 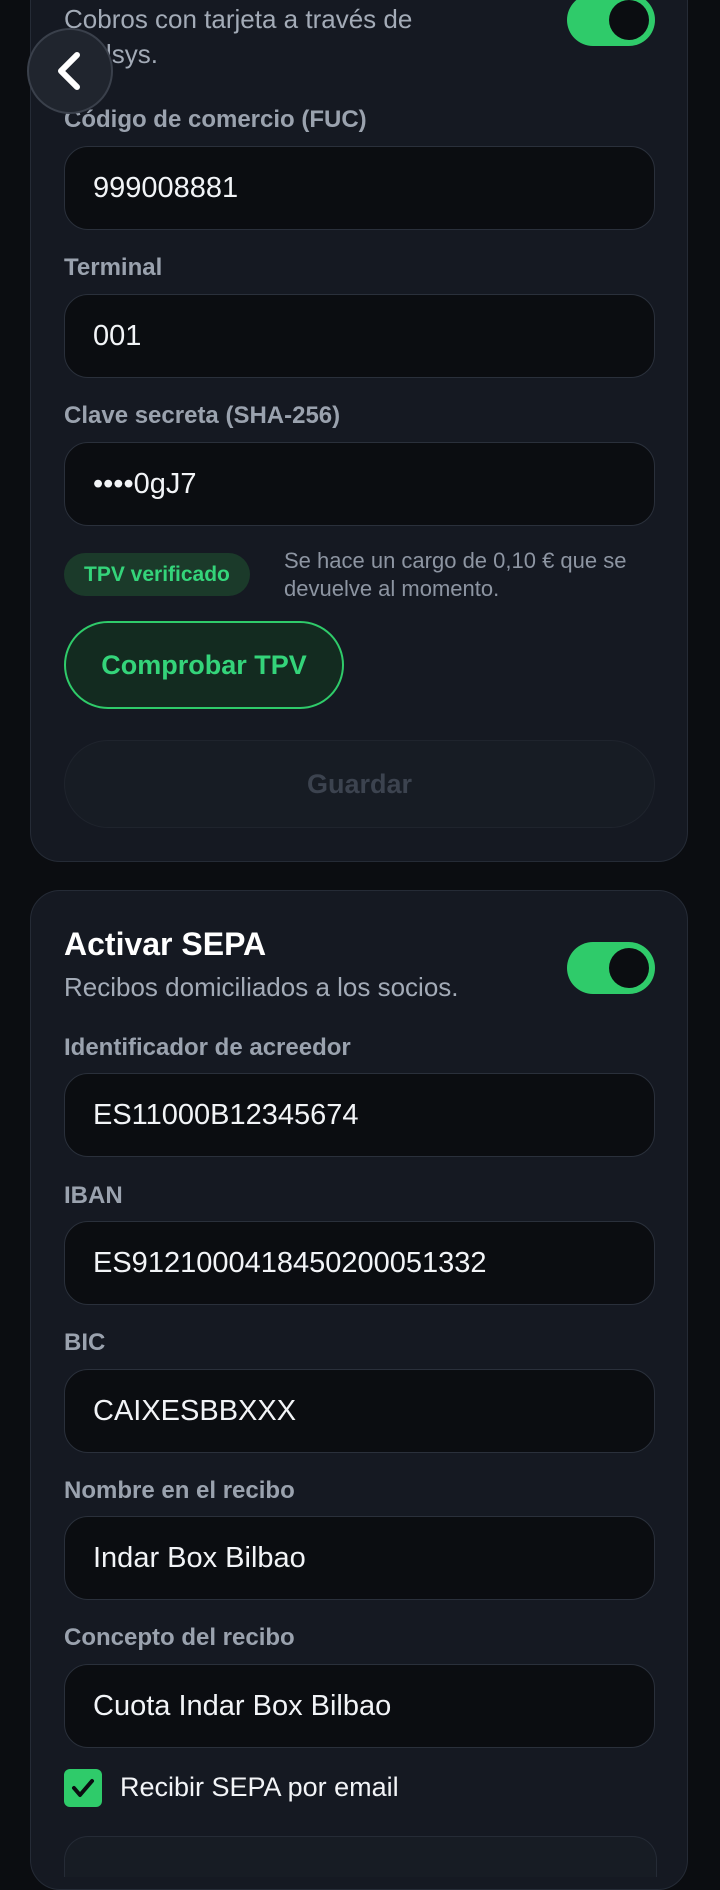 I want to click on sepa-email-checkbox, so click(x=83, y=1788).